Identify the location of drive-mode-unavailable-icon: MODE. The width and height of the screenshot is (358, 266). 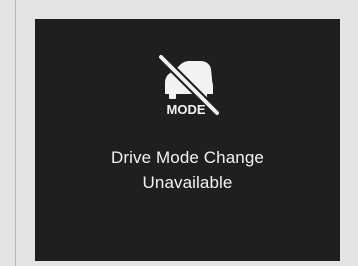
(189, 84).